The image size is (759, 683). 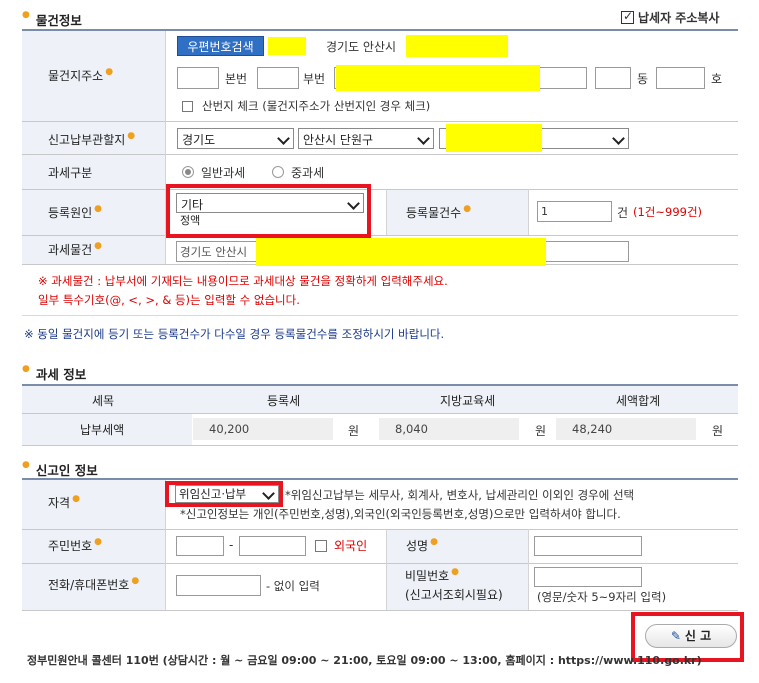 What do you see at coordinates (293, 586) in the screenshot?
I see `phone-hint: - 없이 입력` at bounding box center [293, 586].